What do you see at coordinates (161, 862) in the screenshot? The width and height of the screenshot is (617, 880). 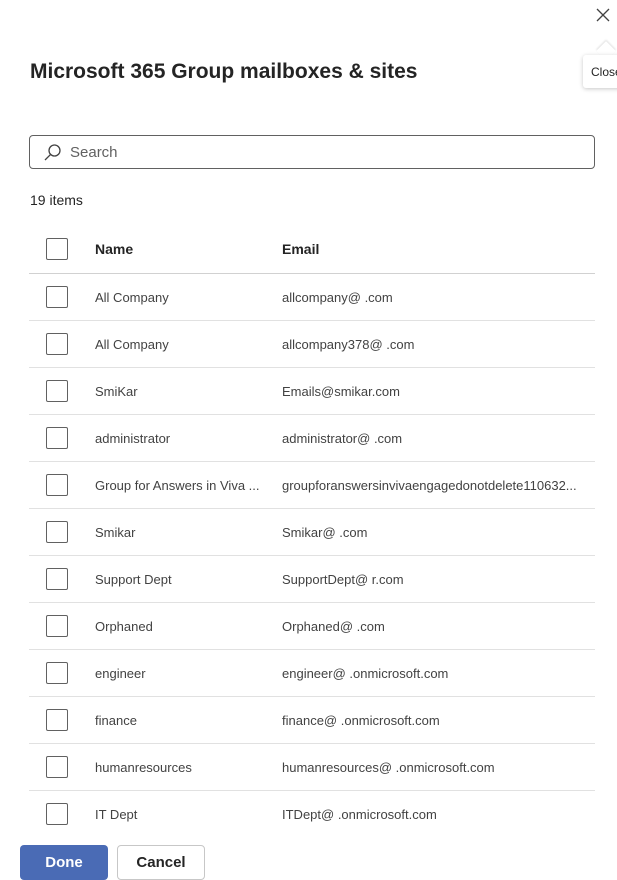 I see `cancel-button: Cancel` at bounding box center [161, 862].